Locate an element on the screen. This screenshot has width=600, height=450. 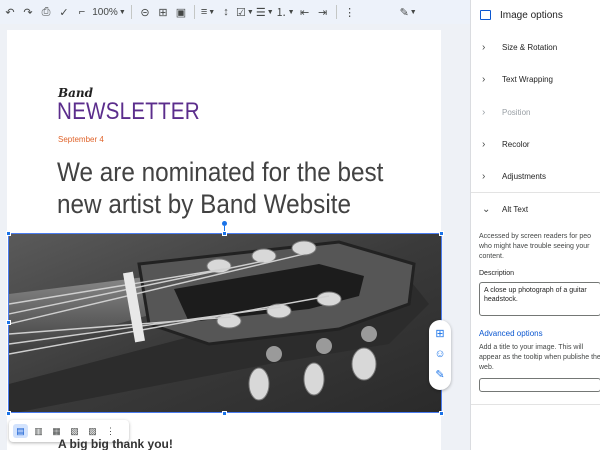
newsletter-date: September 4 is located at coordinates (81, 139).